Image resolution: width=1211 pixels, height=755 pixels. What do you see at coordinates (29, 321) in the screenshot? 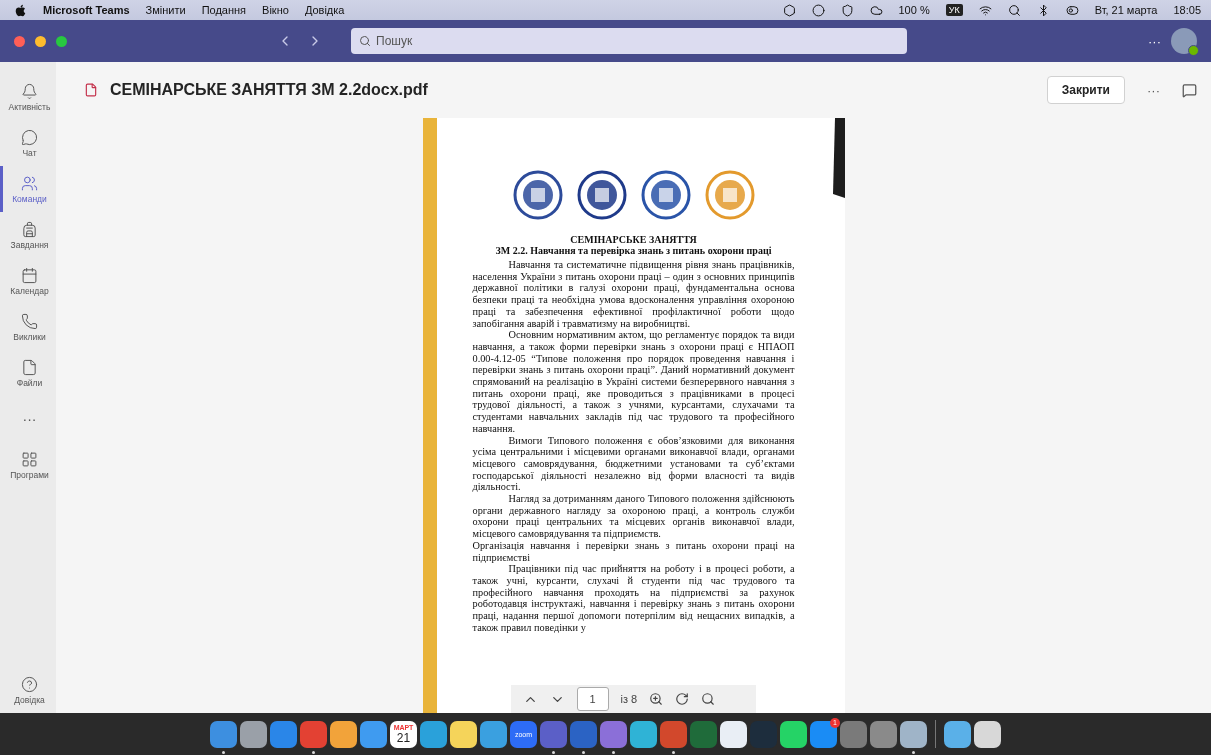
I see `phone-icon` at bounding box center [29, 321].